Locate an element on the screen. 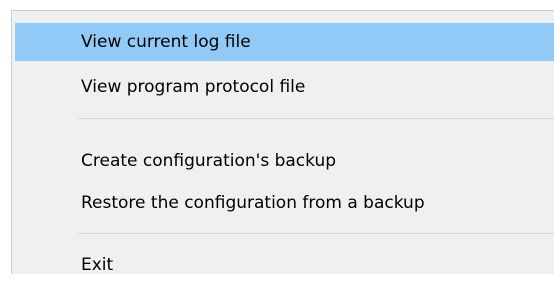  menu-item-restore-configuration-from-backup: Restore the configuration from a backup is located at coordinates (284, 203).